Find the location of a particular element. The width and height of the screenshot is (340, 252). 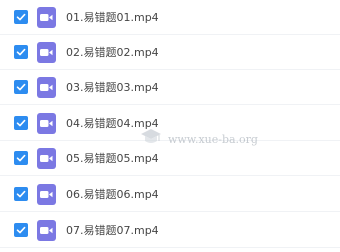

watermark-text: www.xue-ba.org is located at coordinates (213, 139).